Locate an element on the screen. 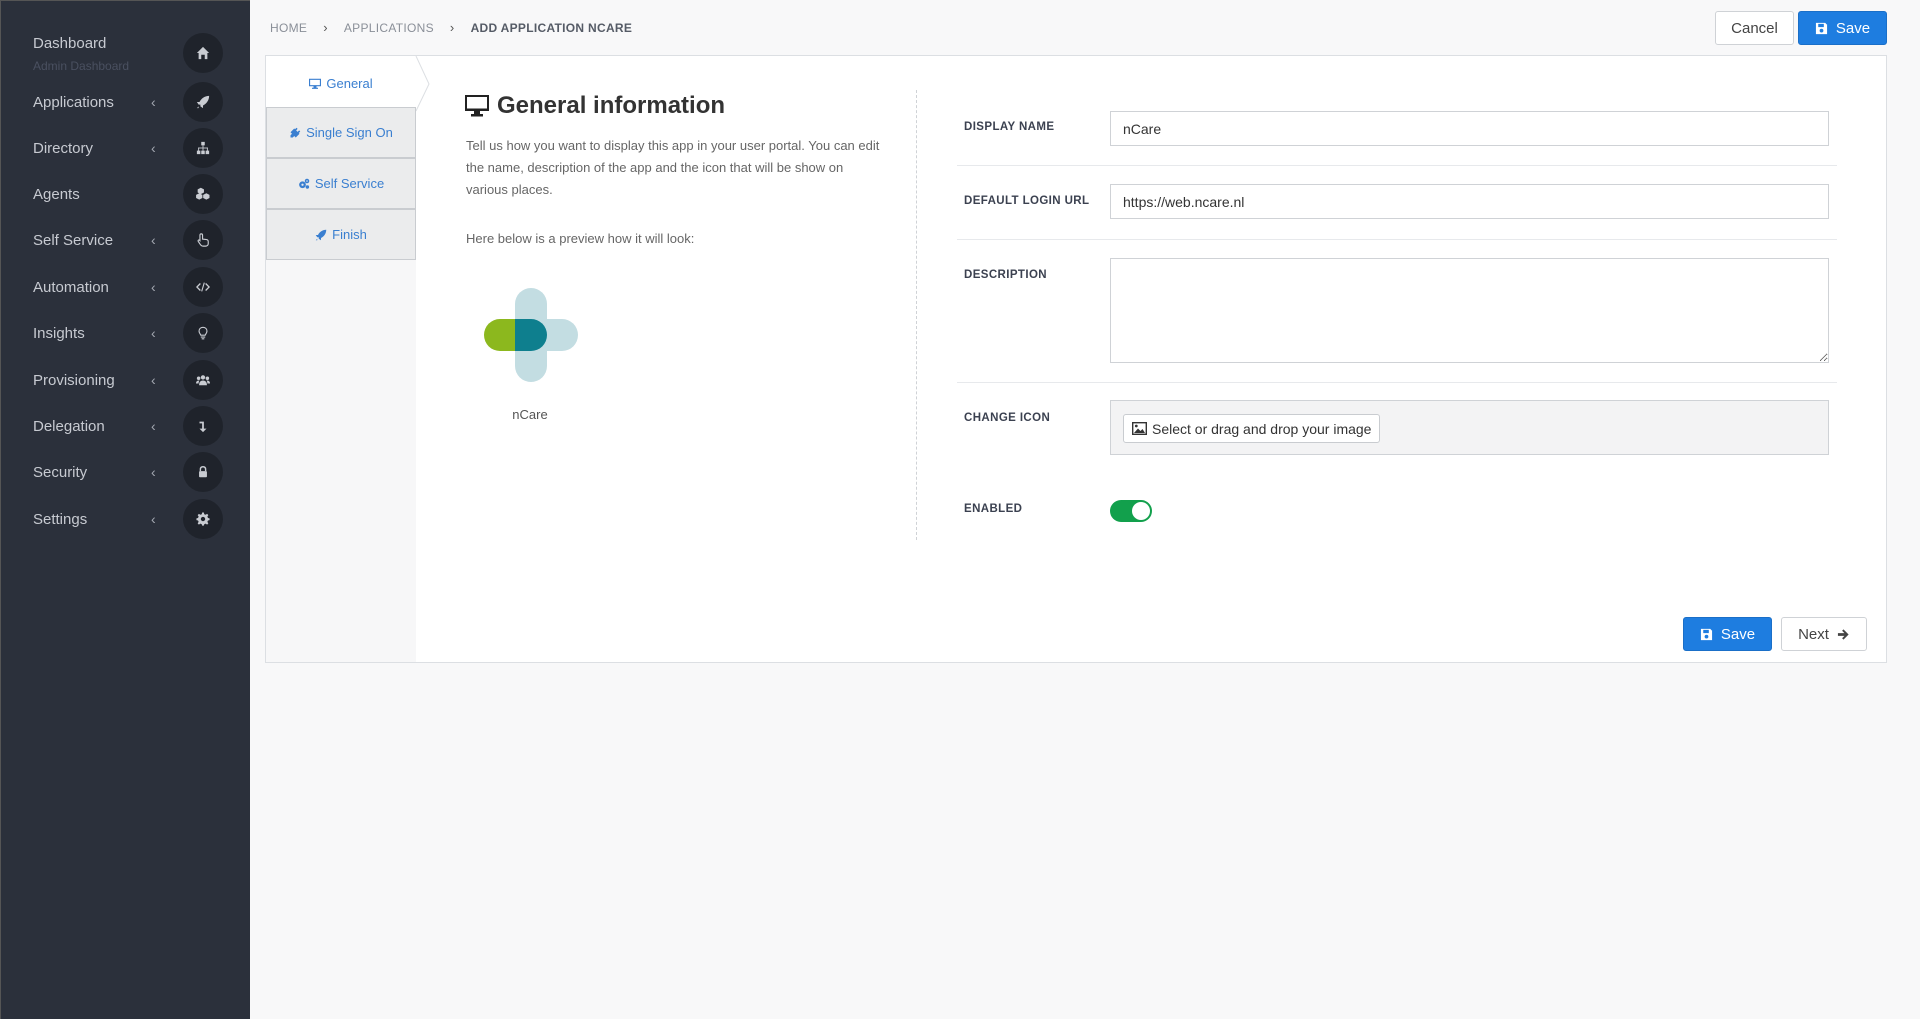 The image size is (1920, 1019). tab-label: Single Sign On is located at coordinates (349, 132).